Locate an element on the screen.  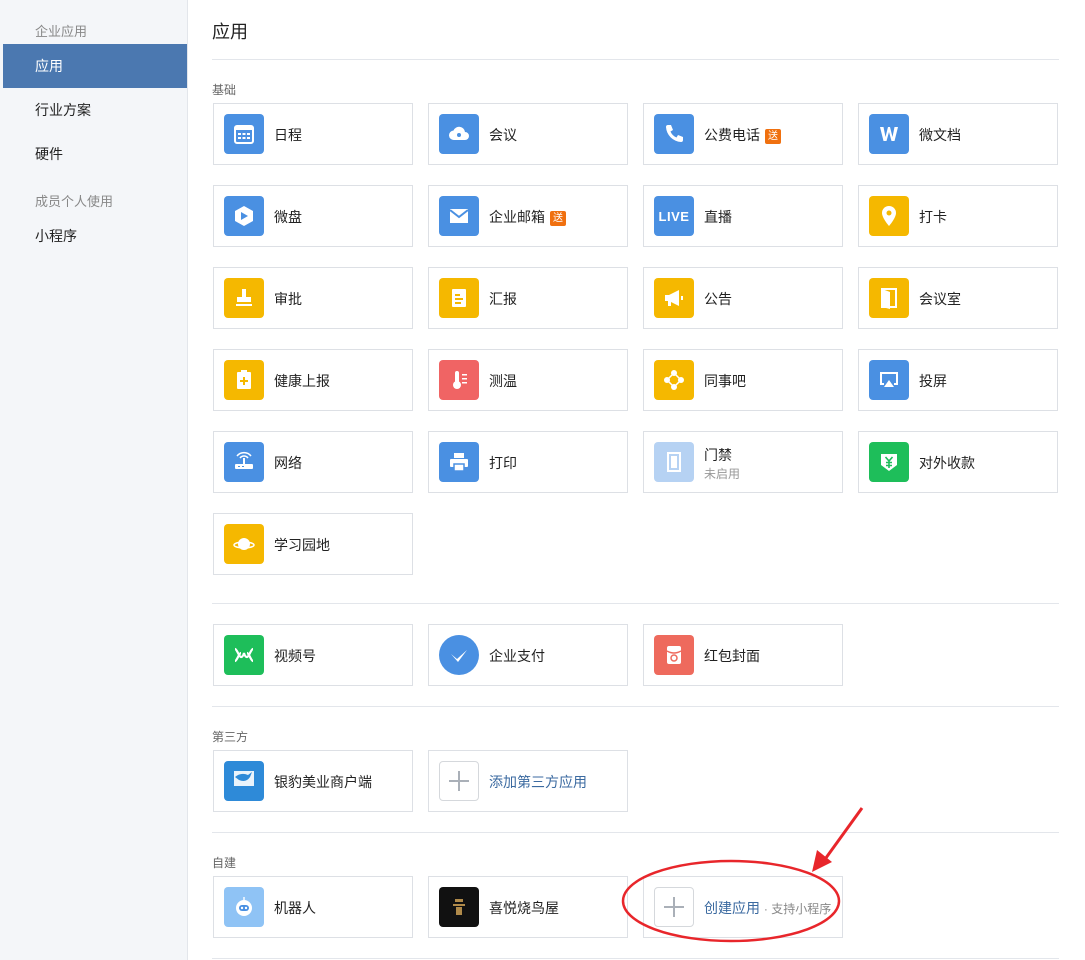
sidebar-item-apps: 应用 is located at coordinates (95, 66).